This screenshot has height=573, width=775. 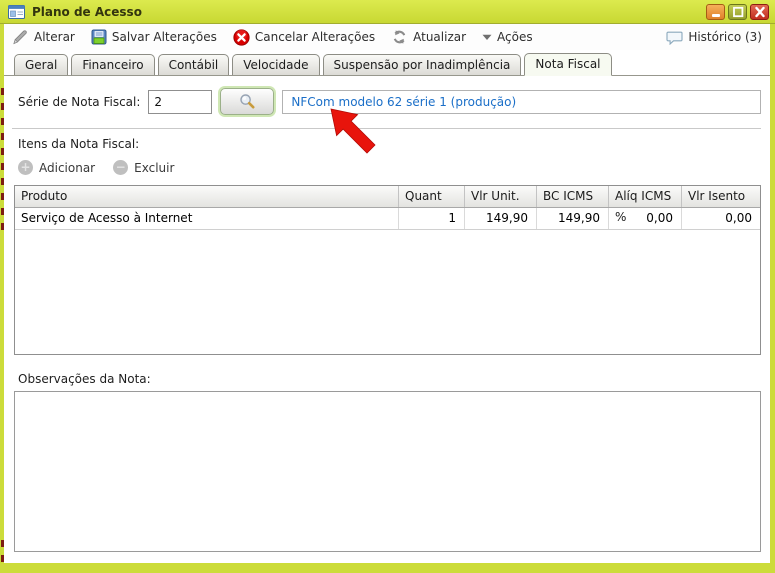 What do you see at coordinates (67, 167) in the screenshot?
I see `adicionar-label: Adicionar` at bounding box center [67, 167].